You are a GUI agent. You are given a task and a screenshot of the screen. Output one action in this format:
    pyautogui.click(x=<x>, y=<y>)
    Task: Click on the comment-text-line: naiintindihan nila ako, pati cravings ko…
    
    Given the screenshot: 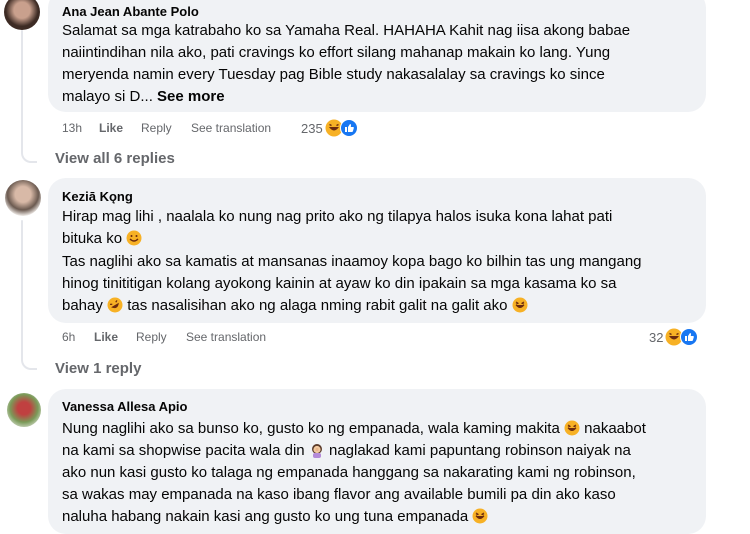 What is the action you would take?
    pyautogui.click(x=336, y=52)
    